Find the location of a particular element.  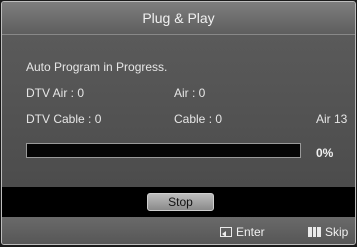

air-count: Air : 0 is located at coordinates (190, 93).